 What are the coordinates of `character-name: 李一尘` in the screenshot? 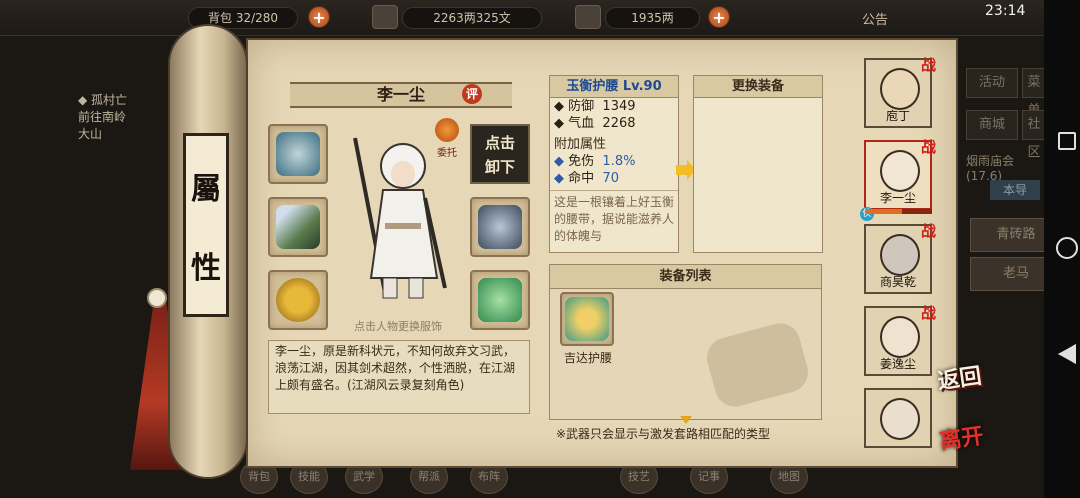 It's located at (400, 94).